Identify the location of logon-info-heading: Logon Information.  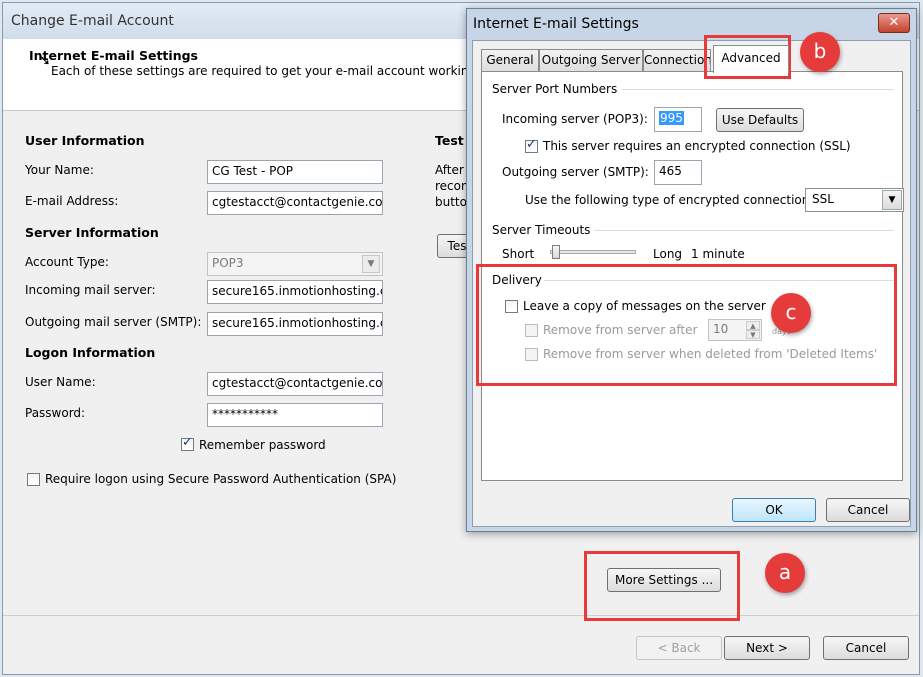
(90, 352).